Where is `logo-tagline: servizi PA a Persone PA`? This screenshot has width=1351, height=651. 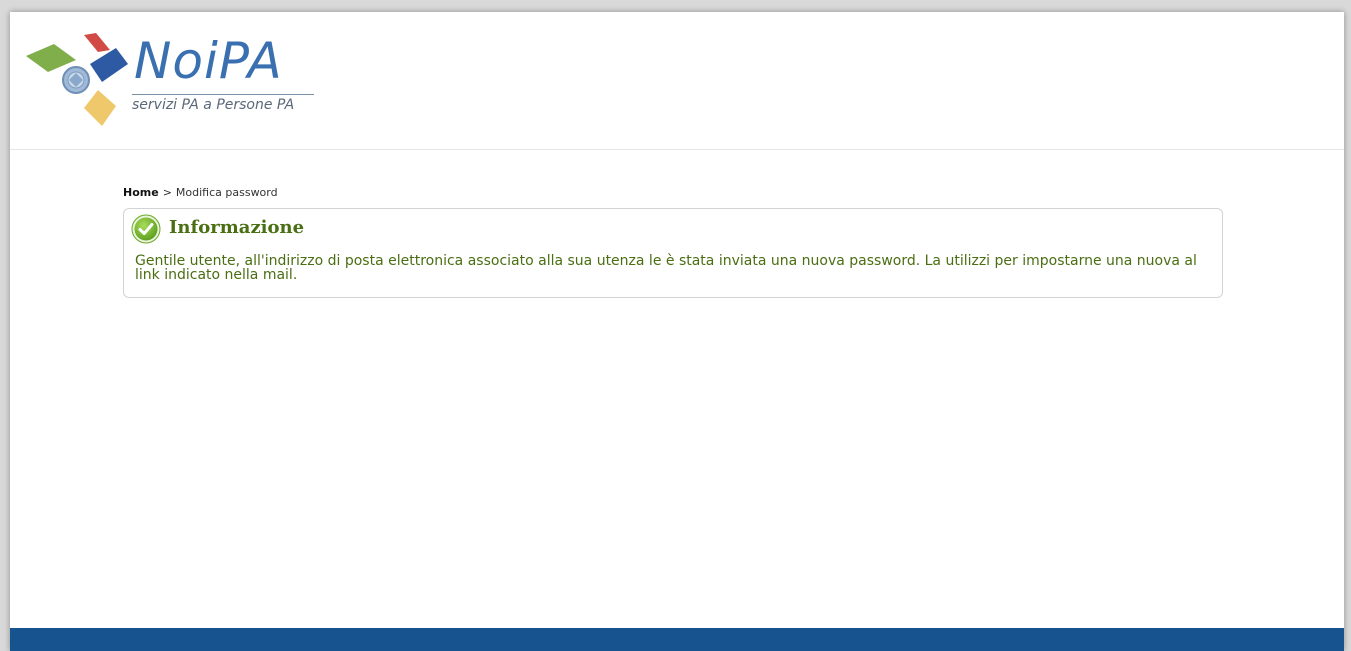 logo-tagline: servizi PA a Persone PA is located at coordinates (213, 105).